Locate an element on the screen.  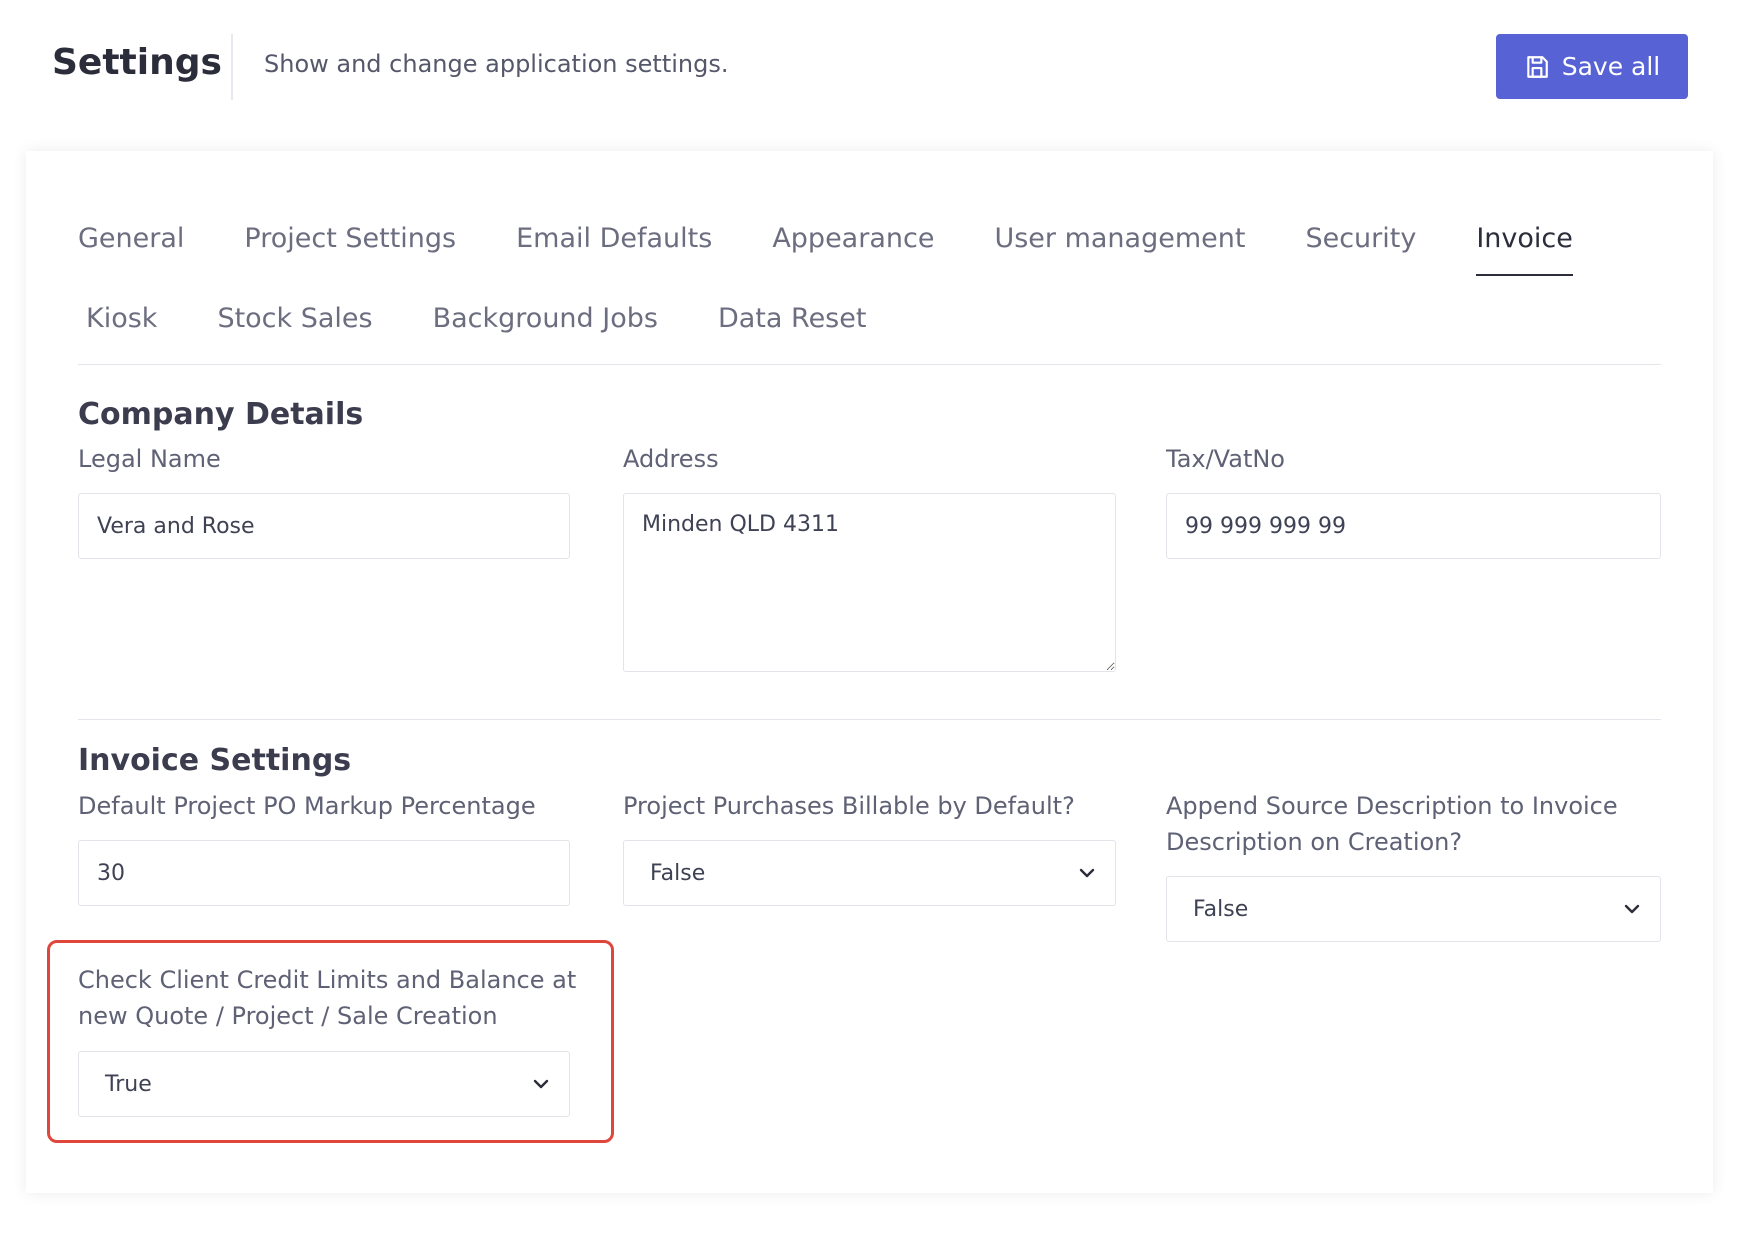
save-all-button: Save all is located at coordinates (1592, 66).